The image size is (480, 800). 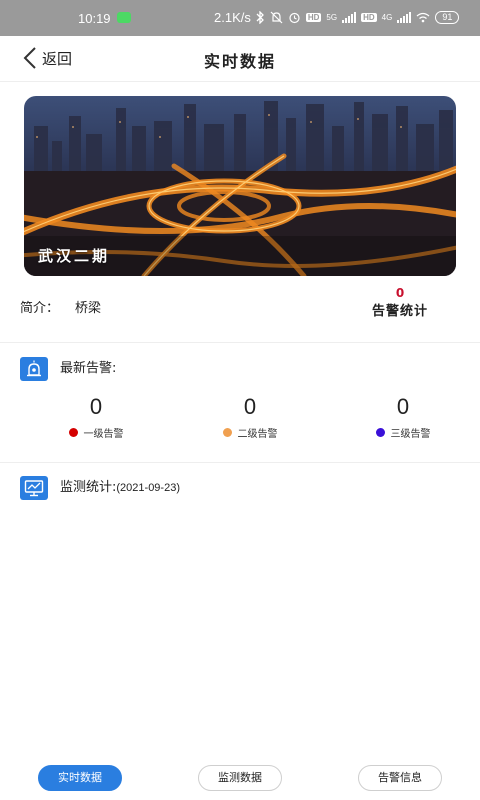 I want to click on signal-bars-1-icon, so click(x=349, y=17).